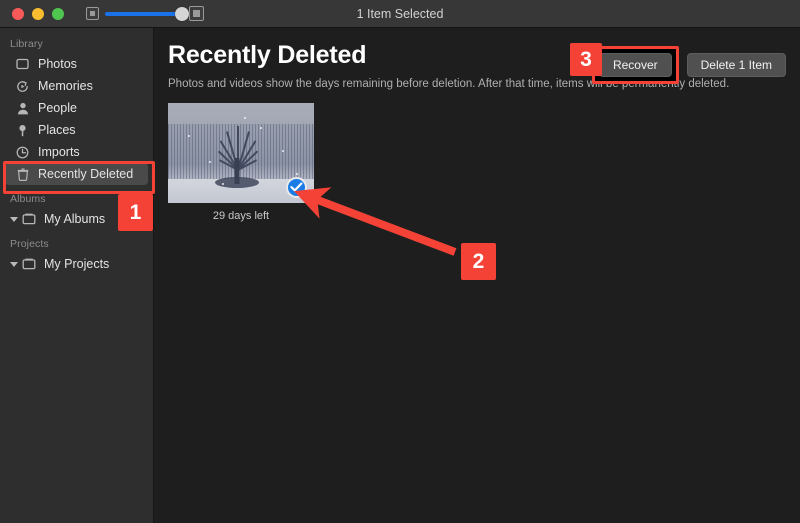 The height and width of the screenshot is (523, 800). I want to click on photo-selected-checkmark-icon, so click(296, 187).